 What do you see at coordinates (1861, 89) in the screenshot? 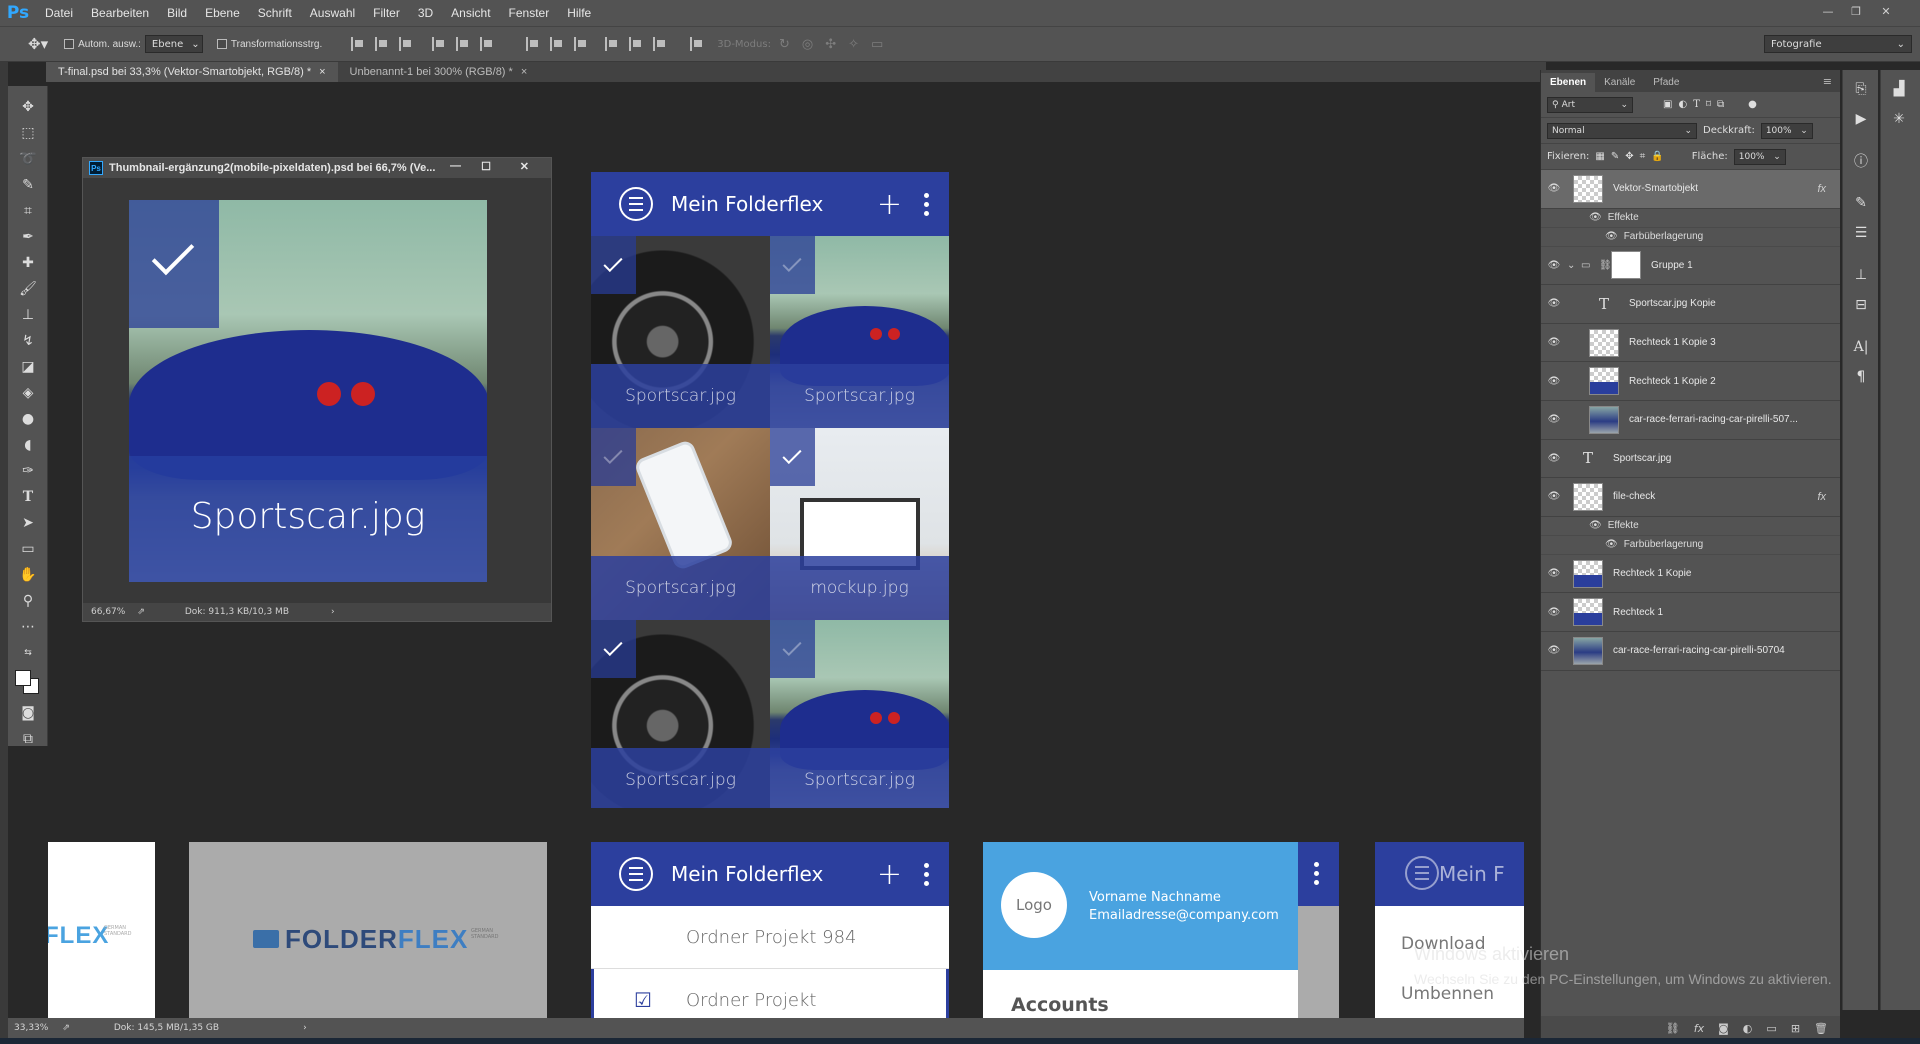
I see `history-panel-icon: ⎘` at bounding box center [1861, 89].